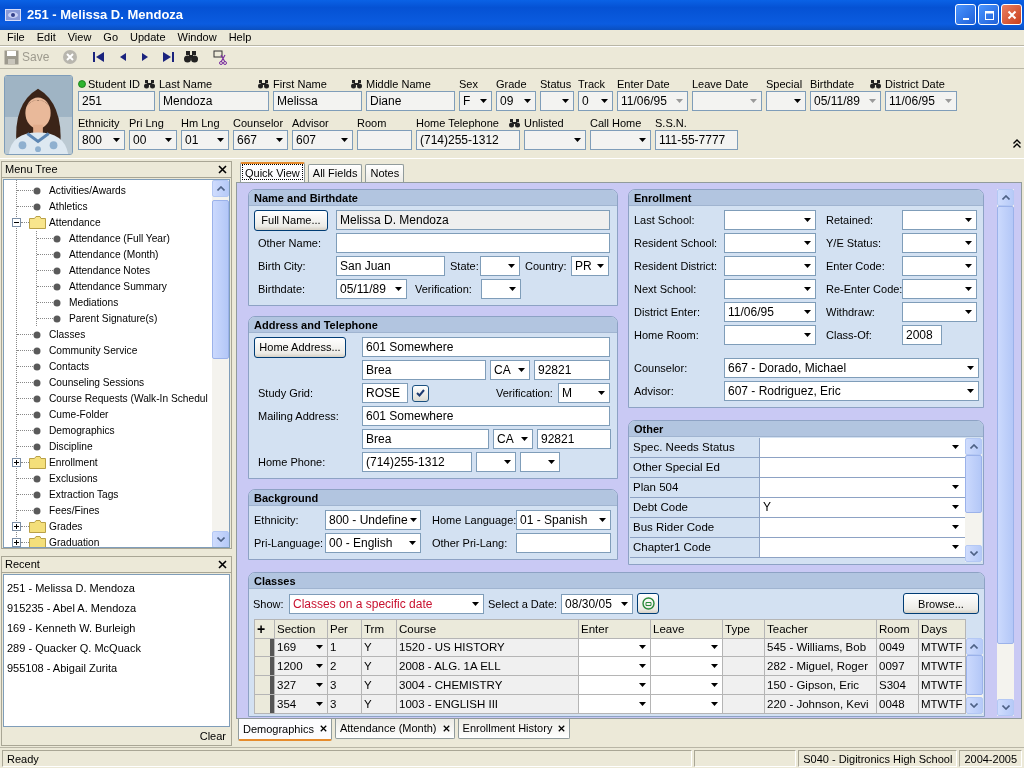  What do you see at coordinates (486, 347) in the screenshot?
I see `text-field: 601 Somewhere` at bounding box center [486, 347].